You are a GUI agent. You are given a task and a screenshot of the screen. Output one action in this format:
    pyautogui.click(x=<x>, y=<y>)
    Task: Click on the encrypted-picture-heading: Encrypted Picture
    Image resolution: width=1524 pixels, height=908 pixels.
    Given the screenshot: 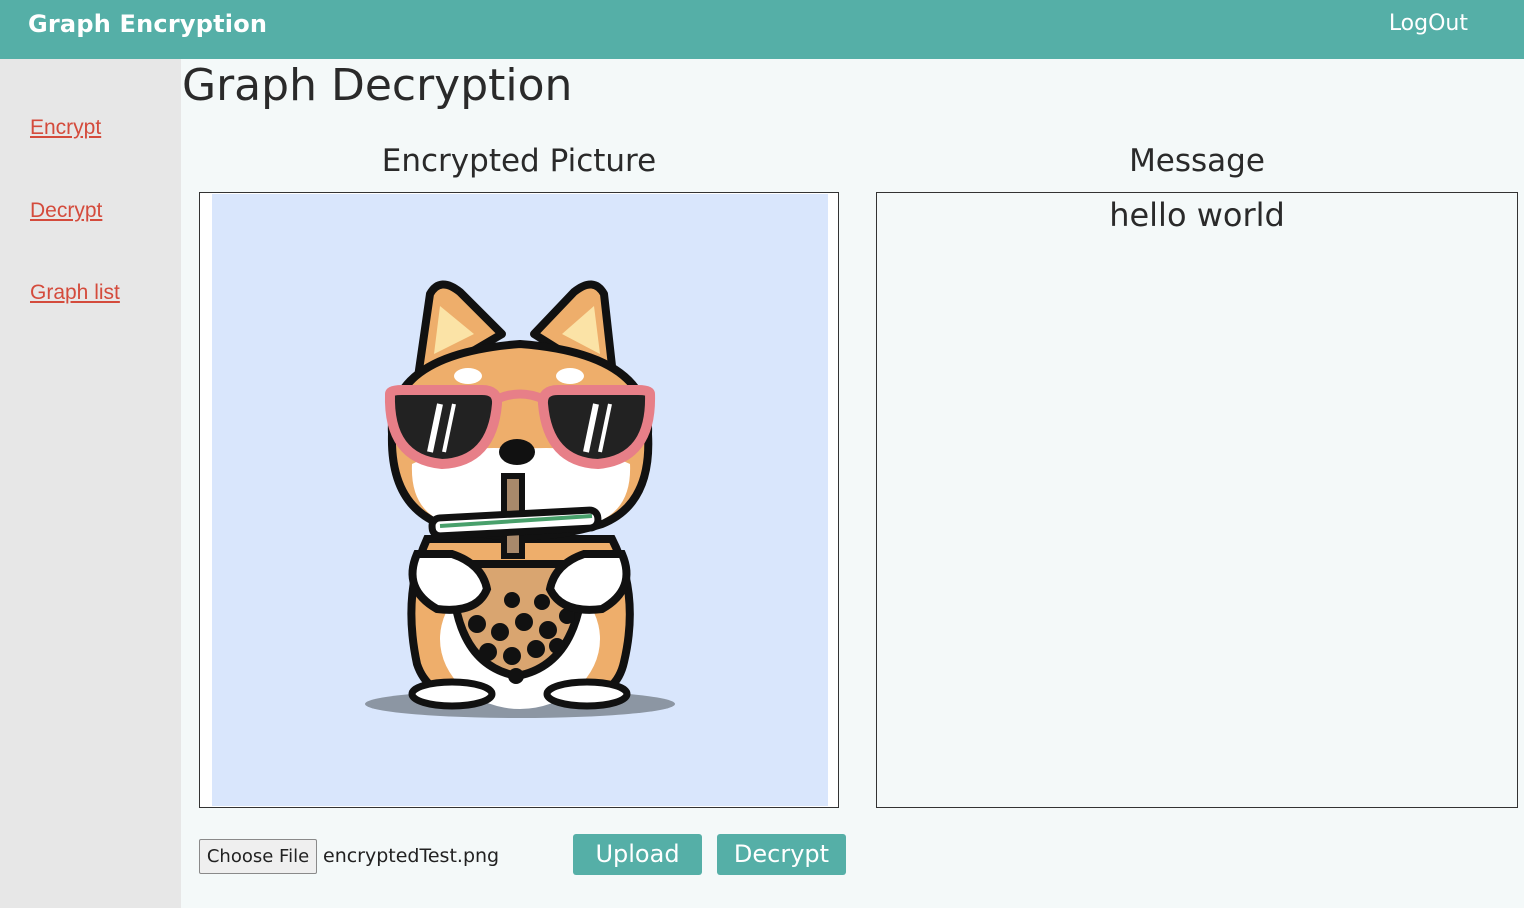 What is the action you would take?
    pyautogui.click(x=519, y=161)
    